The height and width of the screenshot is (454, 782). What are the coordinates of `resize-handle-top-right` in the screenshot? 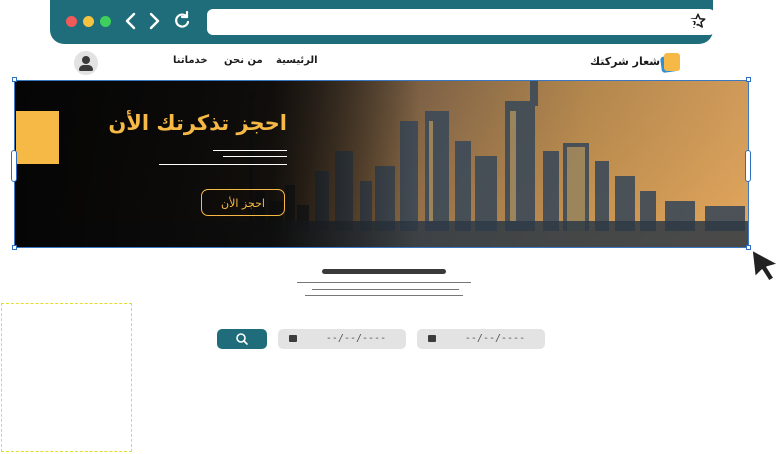 It's located at (748, 79).